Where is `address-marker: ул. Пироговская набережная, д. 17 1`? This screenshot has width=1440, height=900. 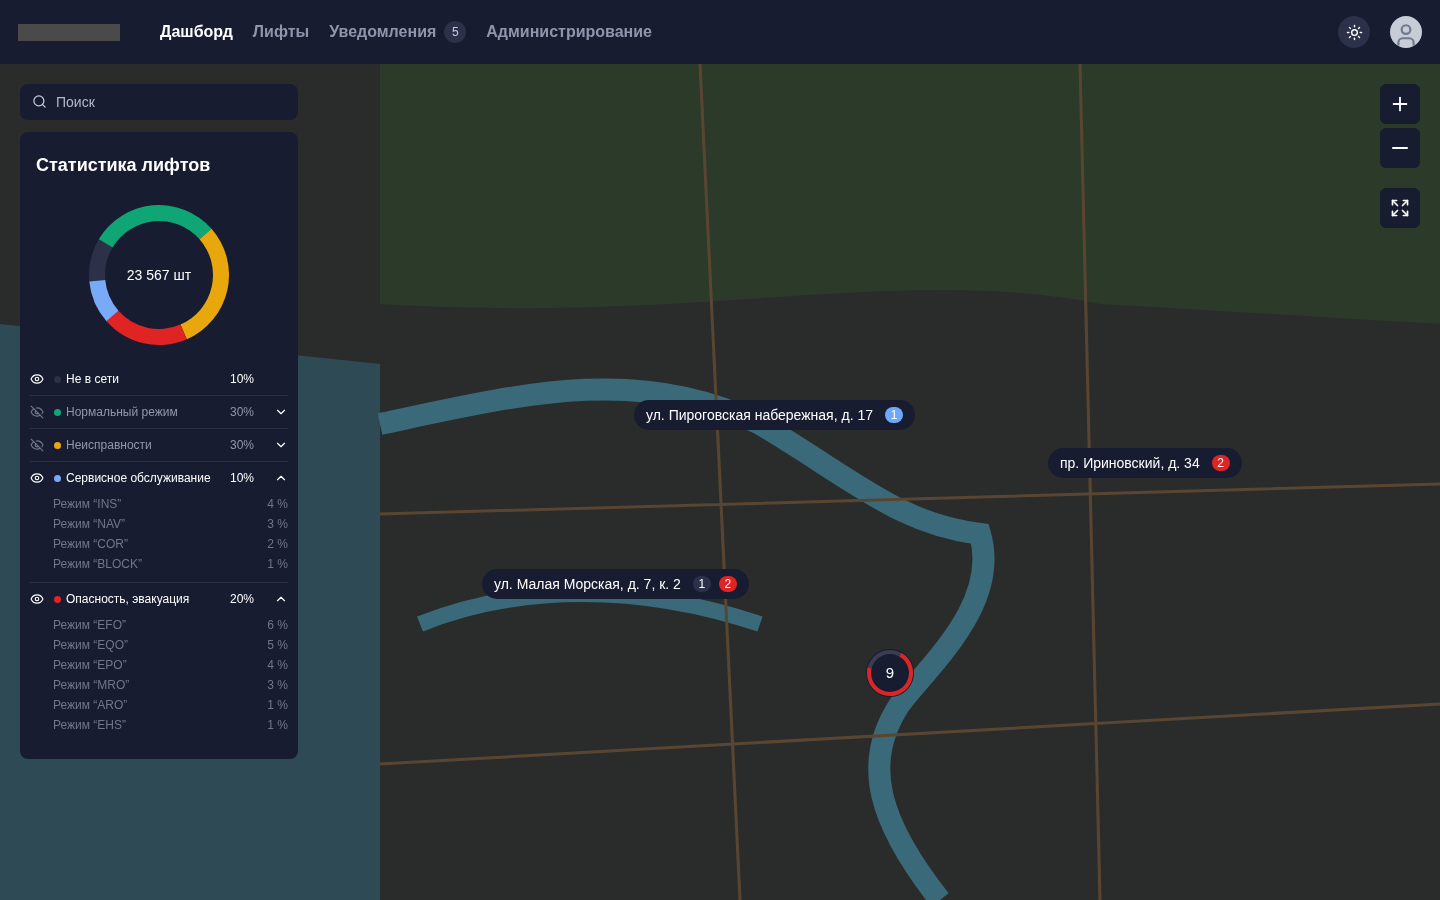 address-marker: ул. Пироговская набережная, д. 17 1 is located at coordinates (774, 415).